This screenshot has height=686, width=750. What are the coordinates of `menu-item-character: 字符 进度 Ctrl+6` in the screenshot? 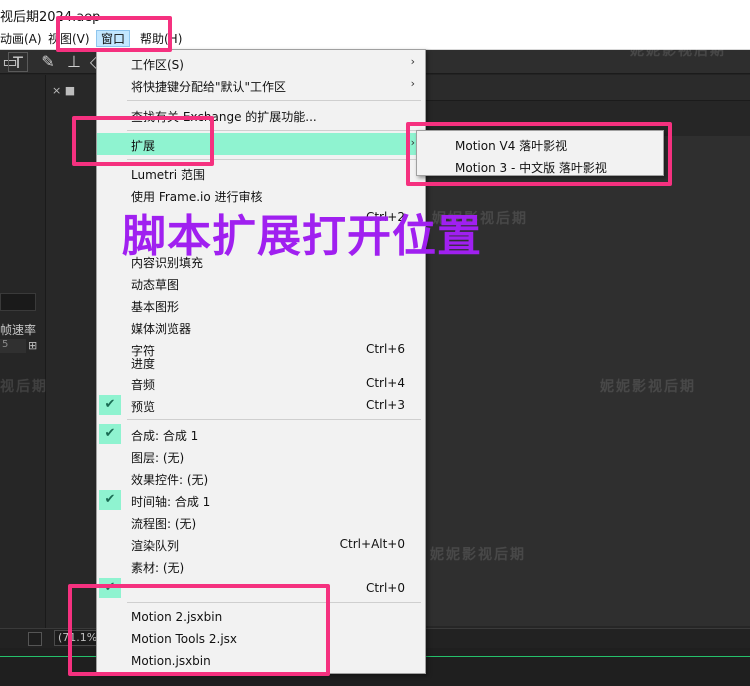 It's located at (261, 357).